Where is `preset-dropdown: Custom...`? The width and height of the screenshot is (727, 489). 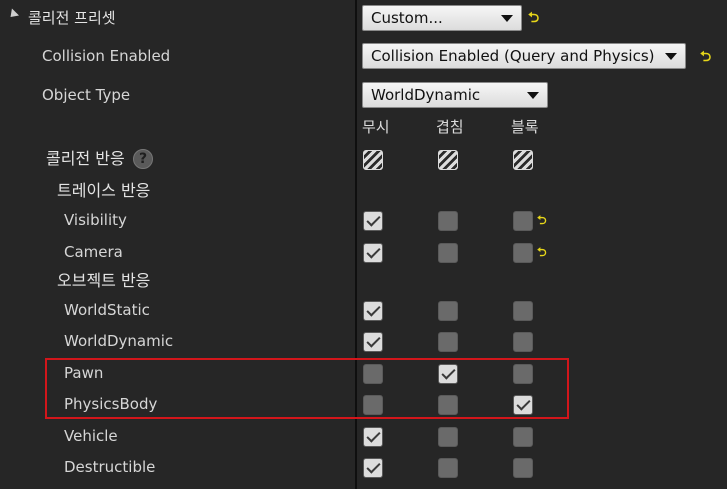
preset-dropdown: Custom... is located at coordinates (442, 18).